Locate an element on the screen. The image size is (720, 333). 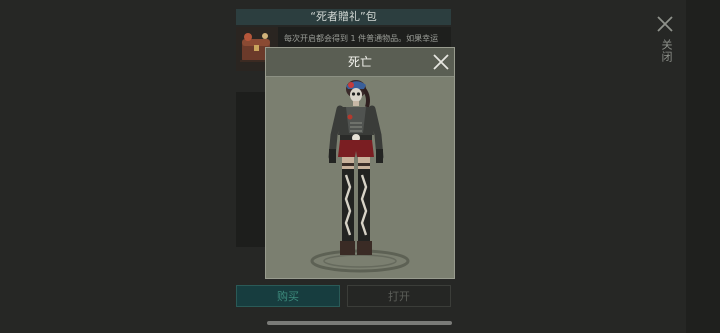
buy-button: 购买 is located at coordinates (288, 296).